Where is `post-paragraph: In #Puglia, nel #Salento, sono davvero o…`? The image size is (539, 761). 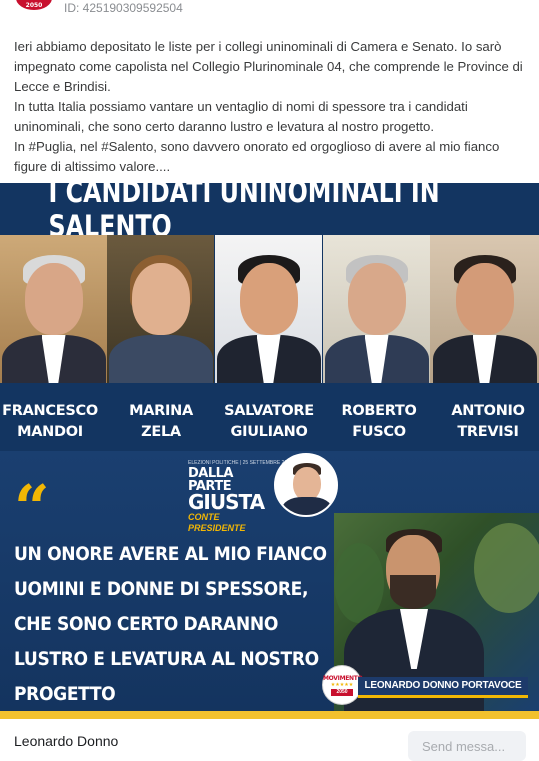 post-paragraph: In #Puglia, nel #Salento, sono davvero o… is located at coordinates (257, 156).